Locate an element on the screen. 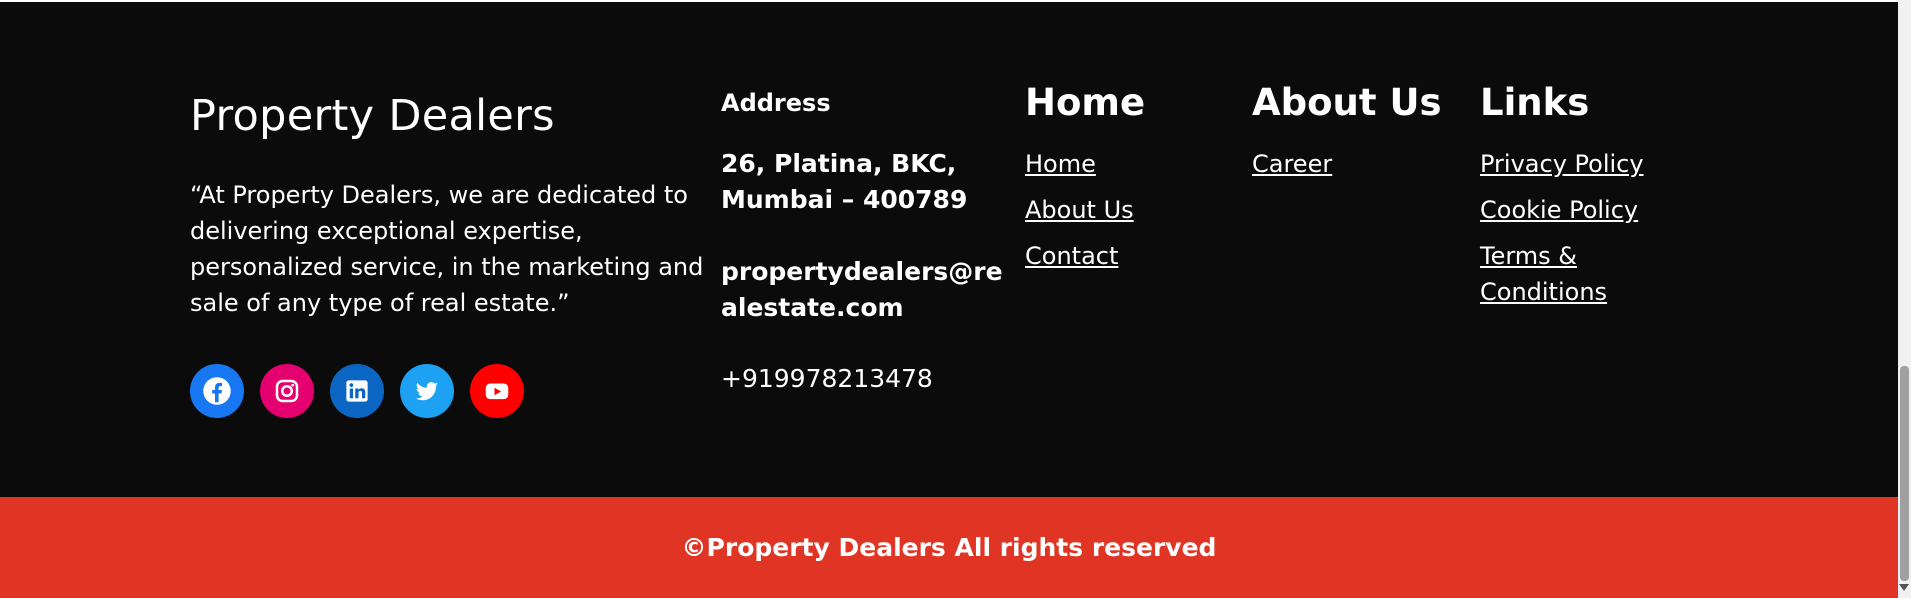  home-link: Home is located at coordinates (1130, 164).